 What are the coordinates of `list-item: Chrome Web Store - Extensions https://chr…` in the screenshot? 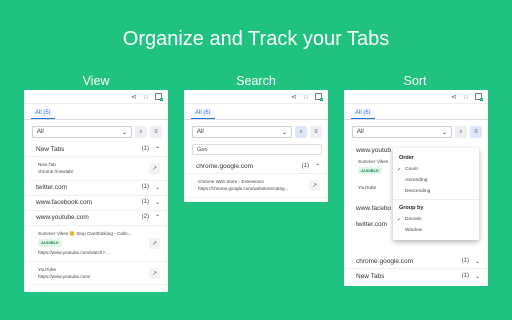 It's located at (256, 186).